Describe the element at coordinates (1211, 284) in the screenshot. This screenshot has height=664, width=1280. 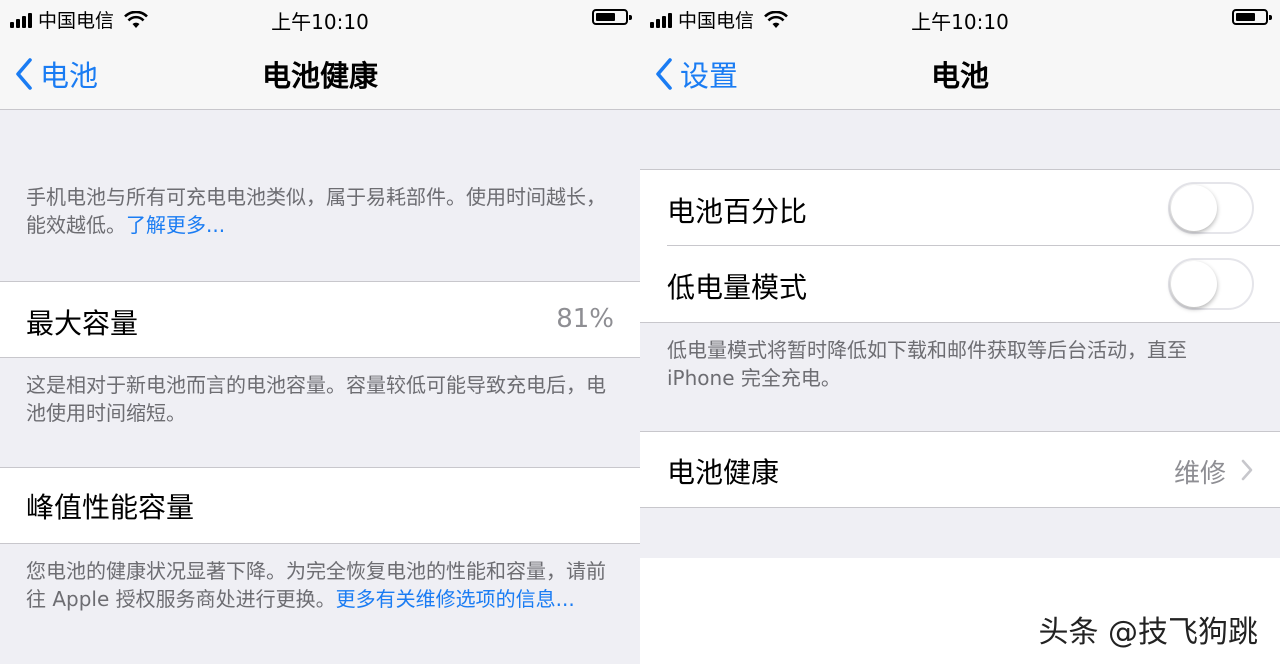
I see `low-power-mode-toggle` at that location.